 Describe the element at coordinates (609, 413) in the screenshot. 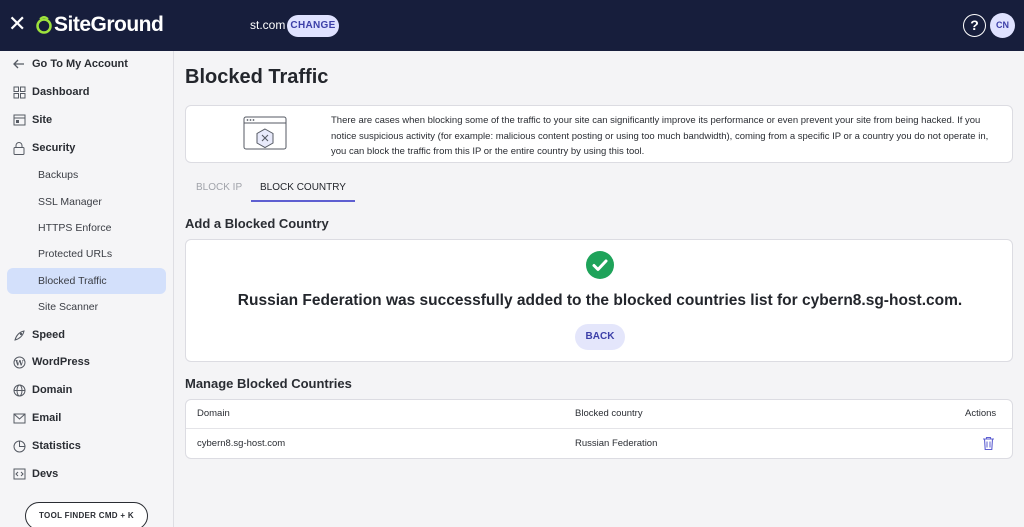

I see `column-header-blocked-country: Blocked country` at that location.